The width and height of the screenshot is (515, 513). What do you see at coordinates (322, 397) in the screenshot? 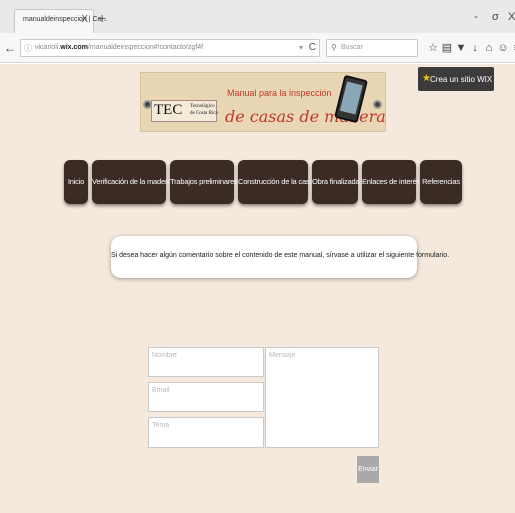
I see `message-field: Mensaje` at bounding box center [322, 397].